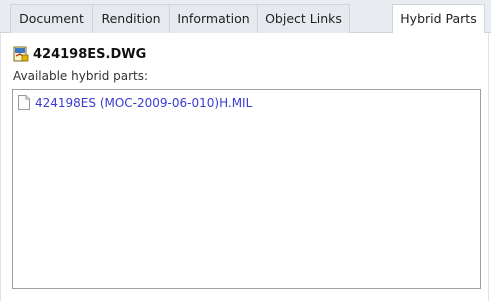 The height and width of the screenshot is (301, 491). I want to click on tab-hybrid-parts: Hybrid Parts, so click(438, 19).